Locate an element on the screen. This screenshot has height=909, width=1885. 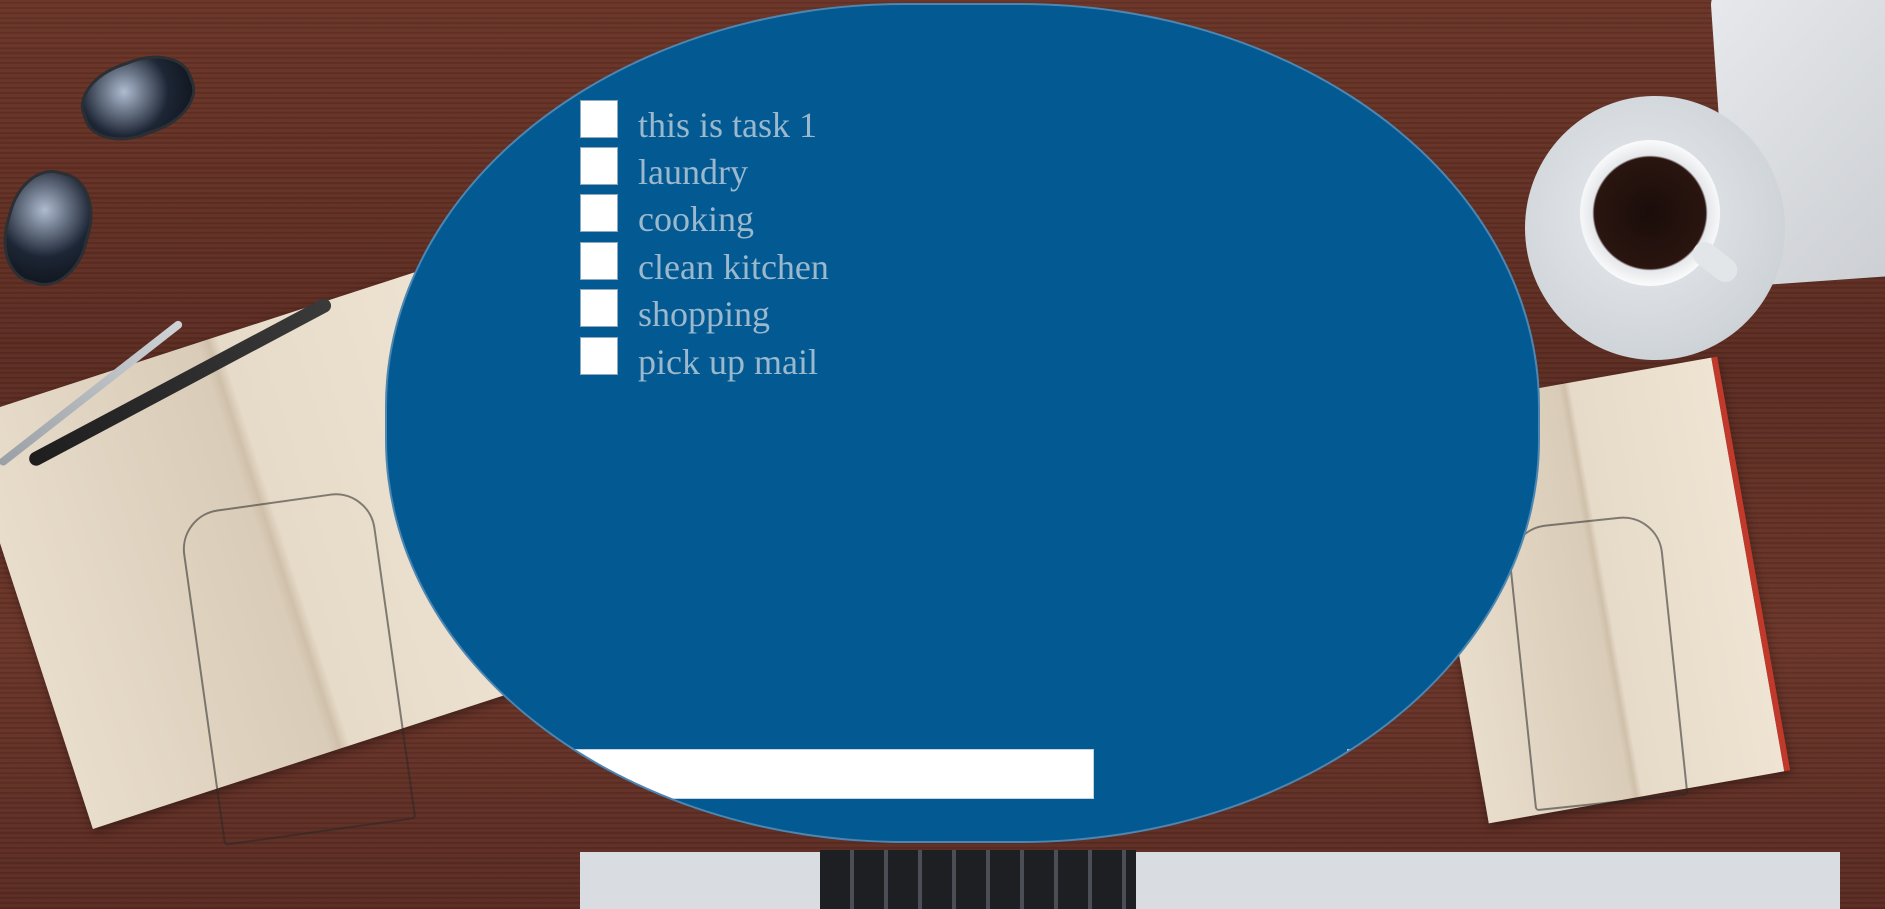
building-sketch-decoration is located at coordinates (1597, 662).